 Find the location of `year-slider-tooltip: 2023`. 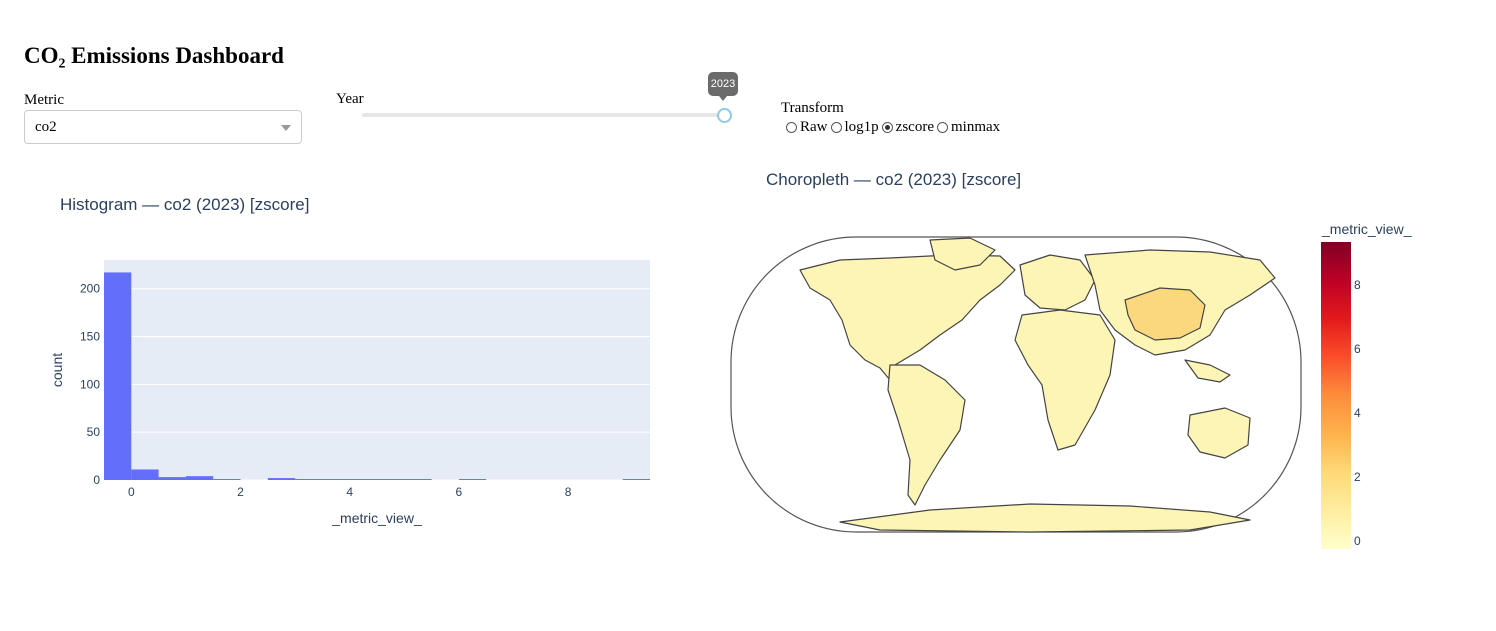

year-slider-tooltip: 2023 is located at coordinates (723, 86).